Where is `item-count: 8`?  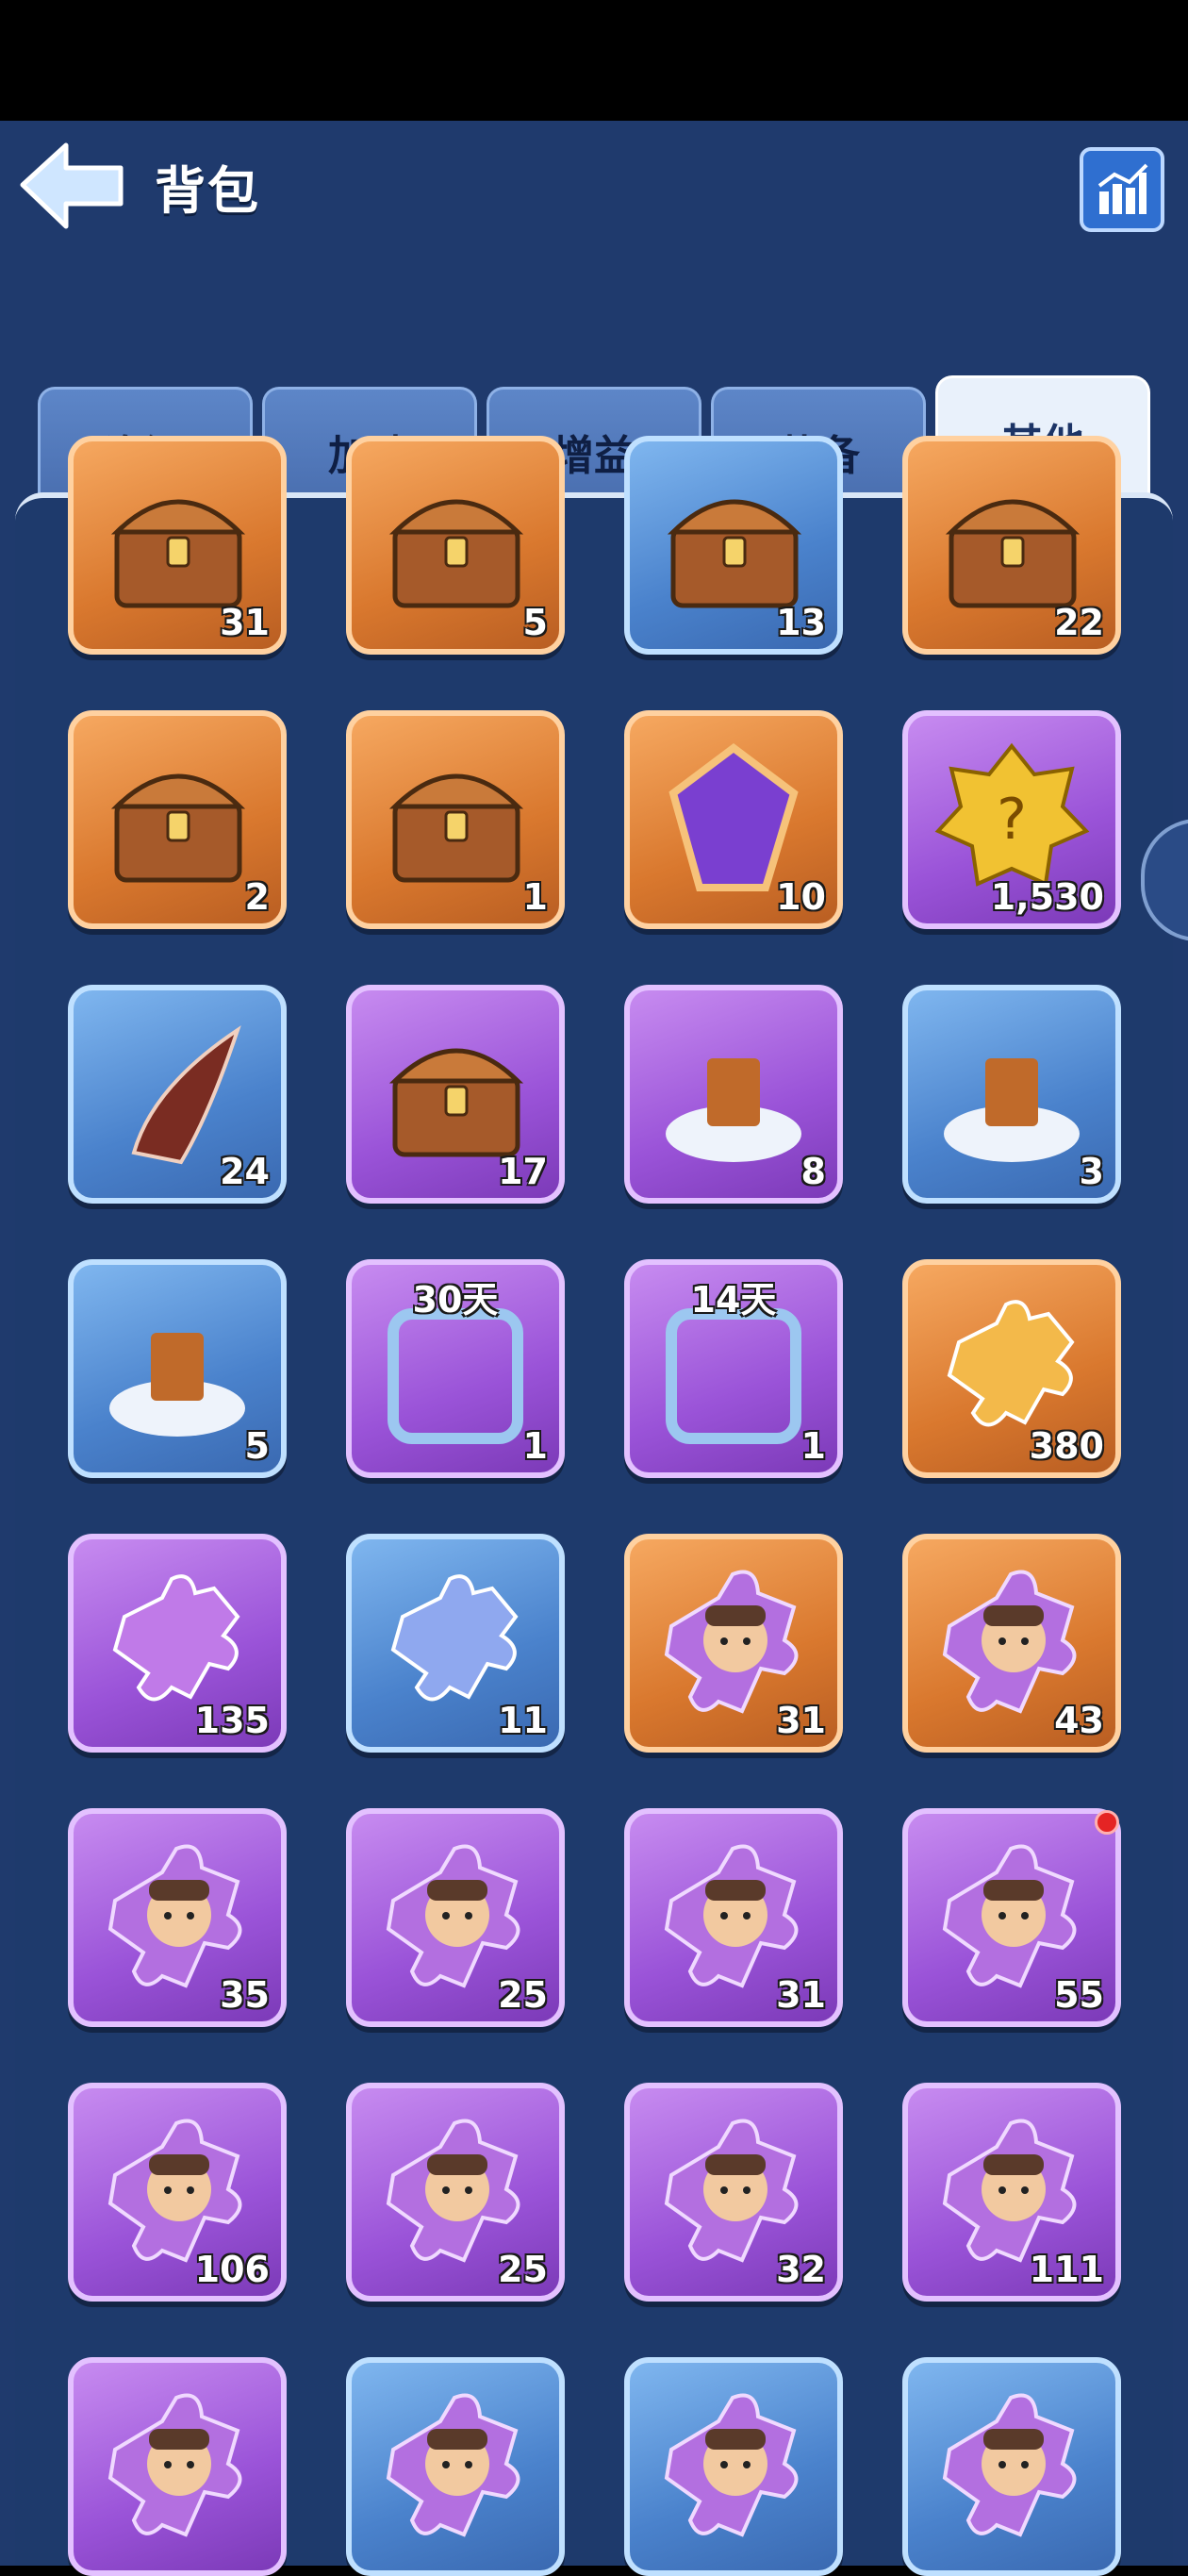
item-count: 8 is located at coordinates (813, 1171).